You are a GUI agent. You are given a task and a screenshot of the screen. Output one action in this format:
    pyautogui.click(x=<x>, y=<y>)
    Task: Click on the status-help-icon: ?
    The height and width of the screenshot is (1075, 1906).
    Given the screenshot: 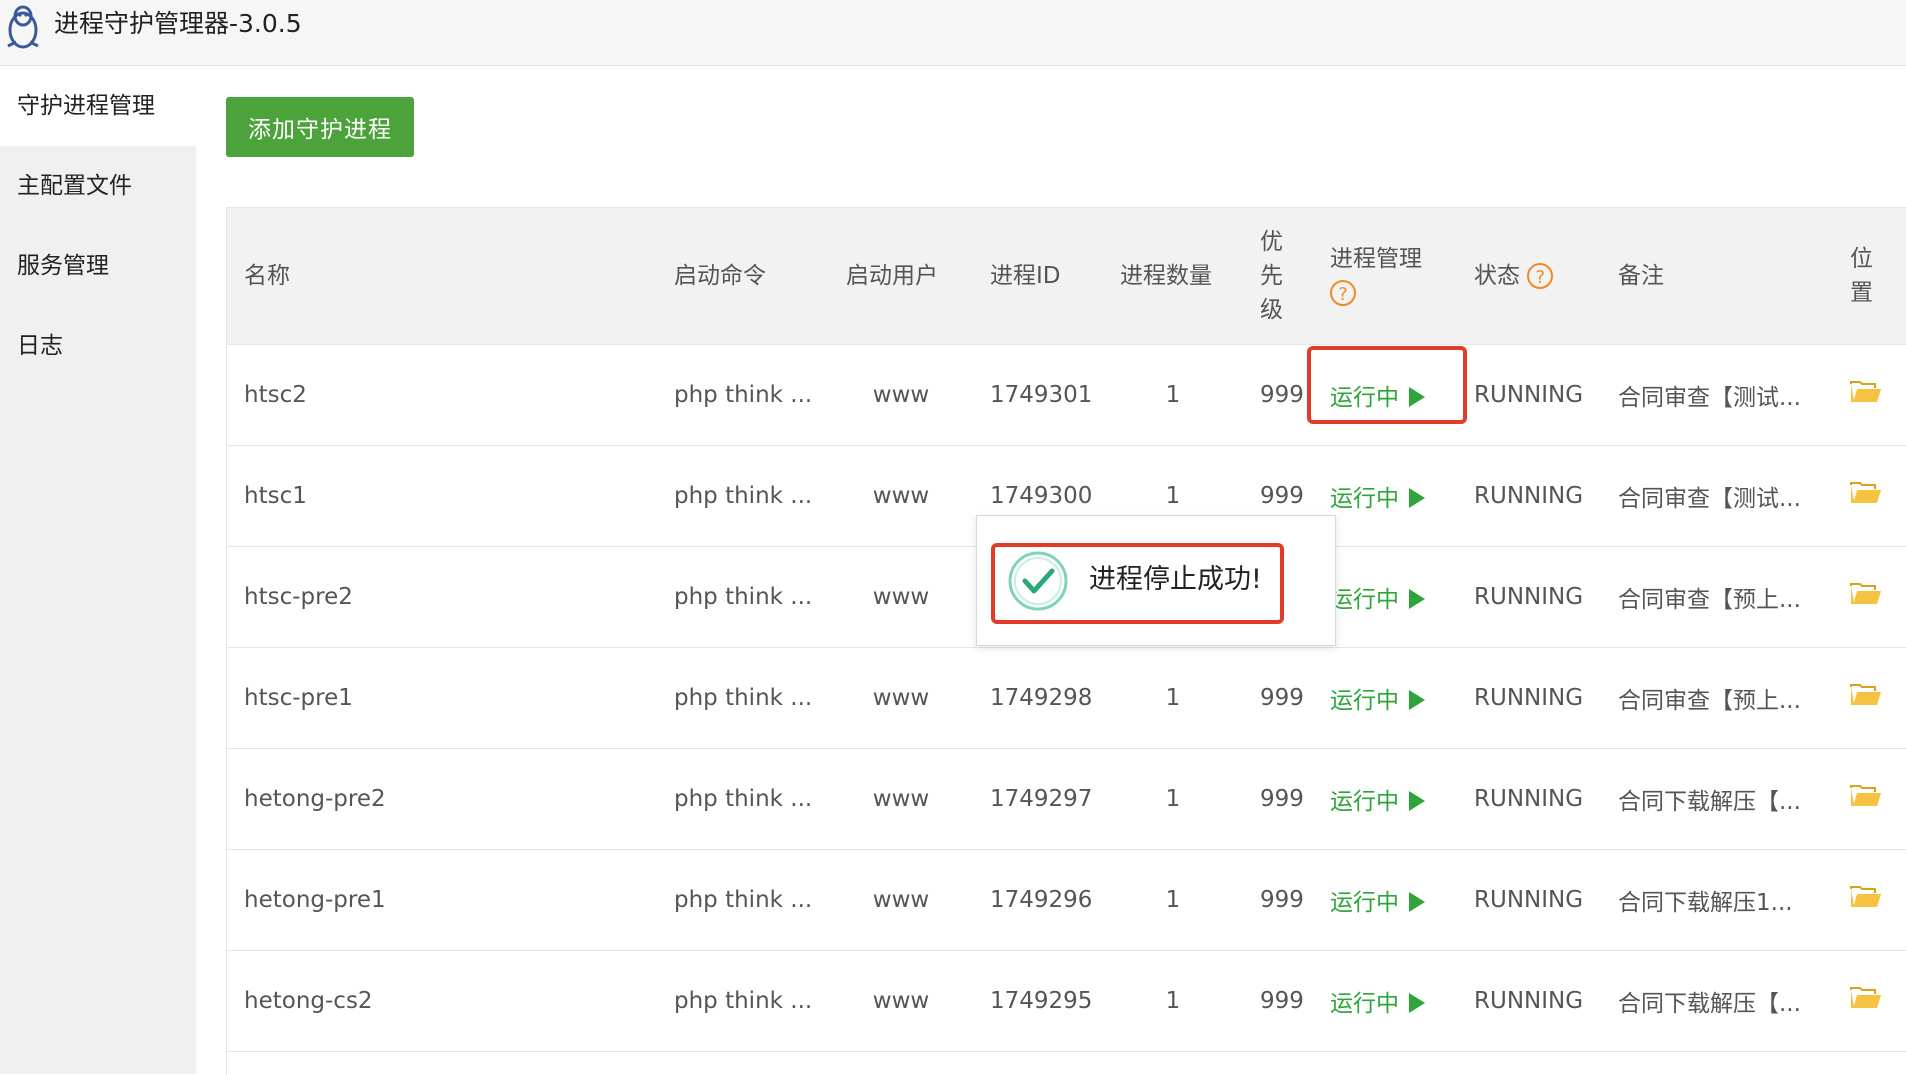 What is the action you would take?
    pyautogui.click(x=1540, y=276)
    